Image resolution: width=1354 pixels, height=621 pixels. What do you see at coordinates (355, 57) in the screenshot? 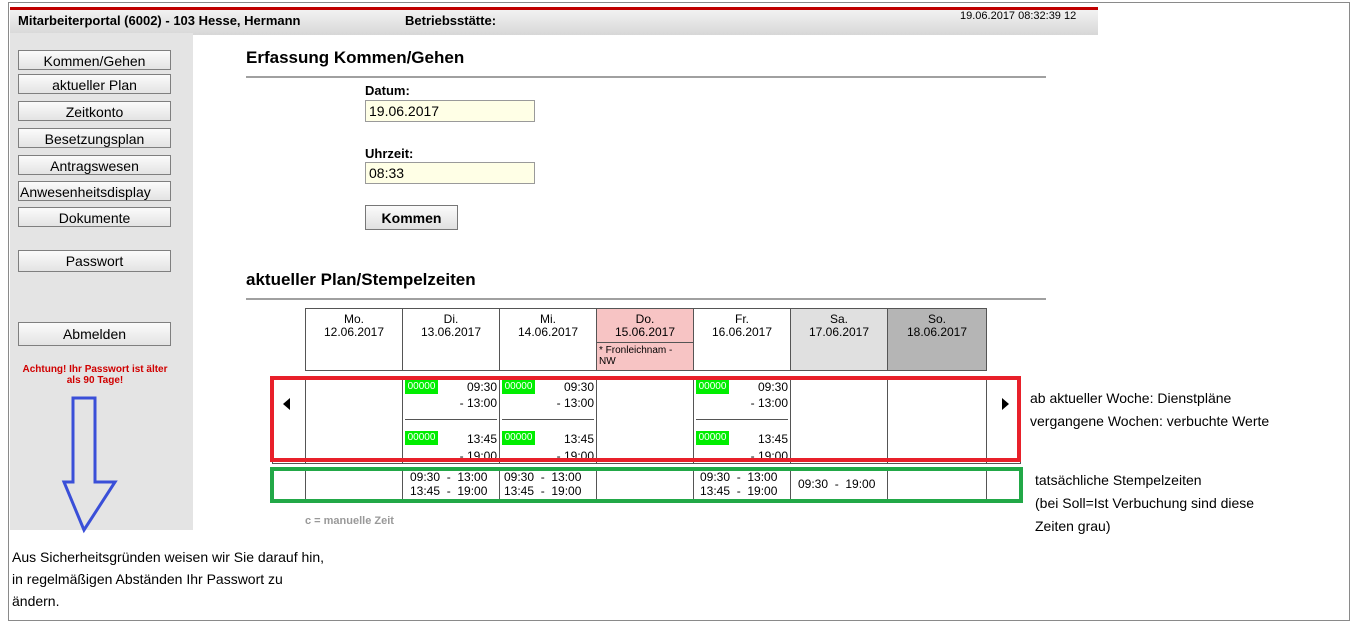
I see `section-title-erfassung: Erfassung Kommen/Gehen` at bounding box center [355, 57].